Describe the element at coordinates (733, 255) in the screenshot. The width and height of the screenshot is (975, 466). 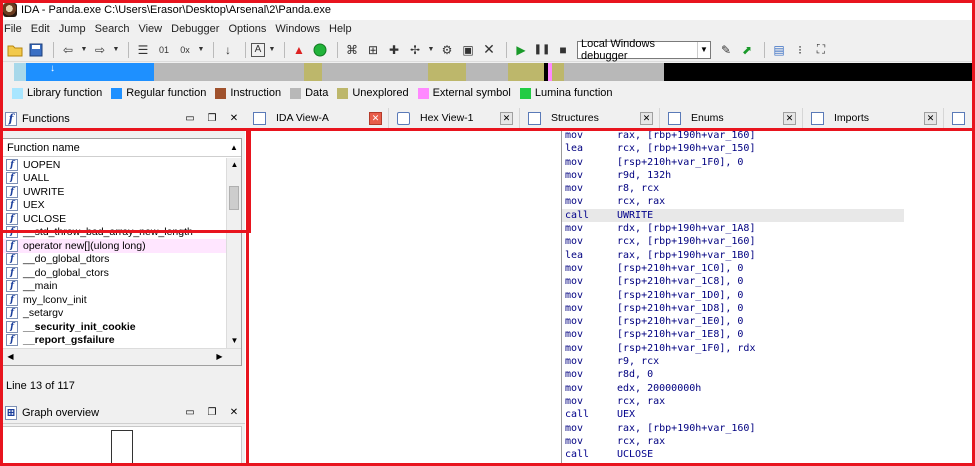
I see `disasm-line: lea rax, [rbp+190h+var_1B0]` at that location.